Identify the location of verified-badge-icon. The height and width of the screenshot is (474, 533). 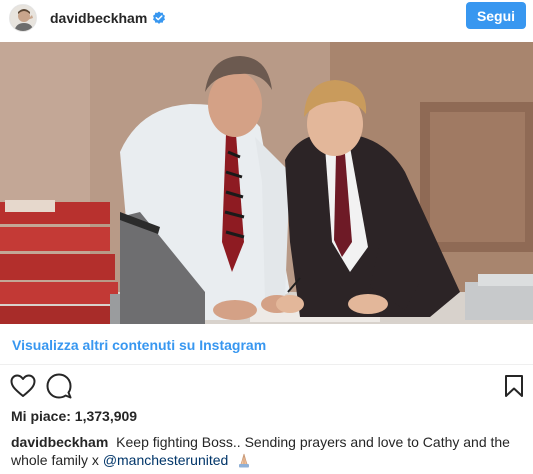
(159, 18).